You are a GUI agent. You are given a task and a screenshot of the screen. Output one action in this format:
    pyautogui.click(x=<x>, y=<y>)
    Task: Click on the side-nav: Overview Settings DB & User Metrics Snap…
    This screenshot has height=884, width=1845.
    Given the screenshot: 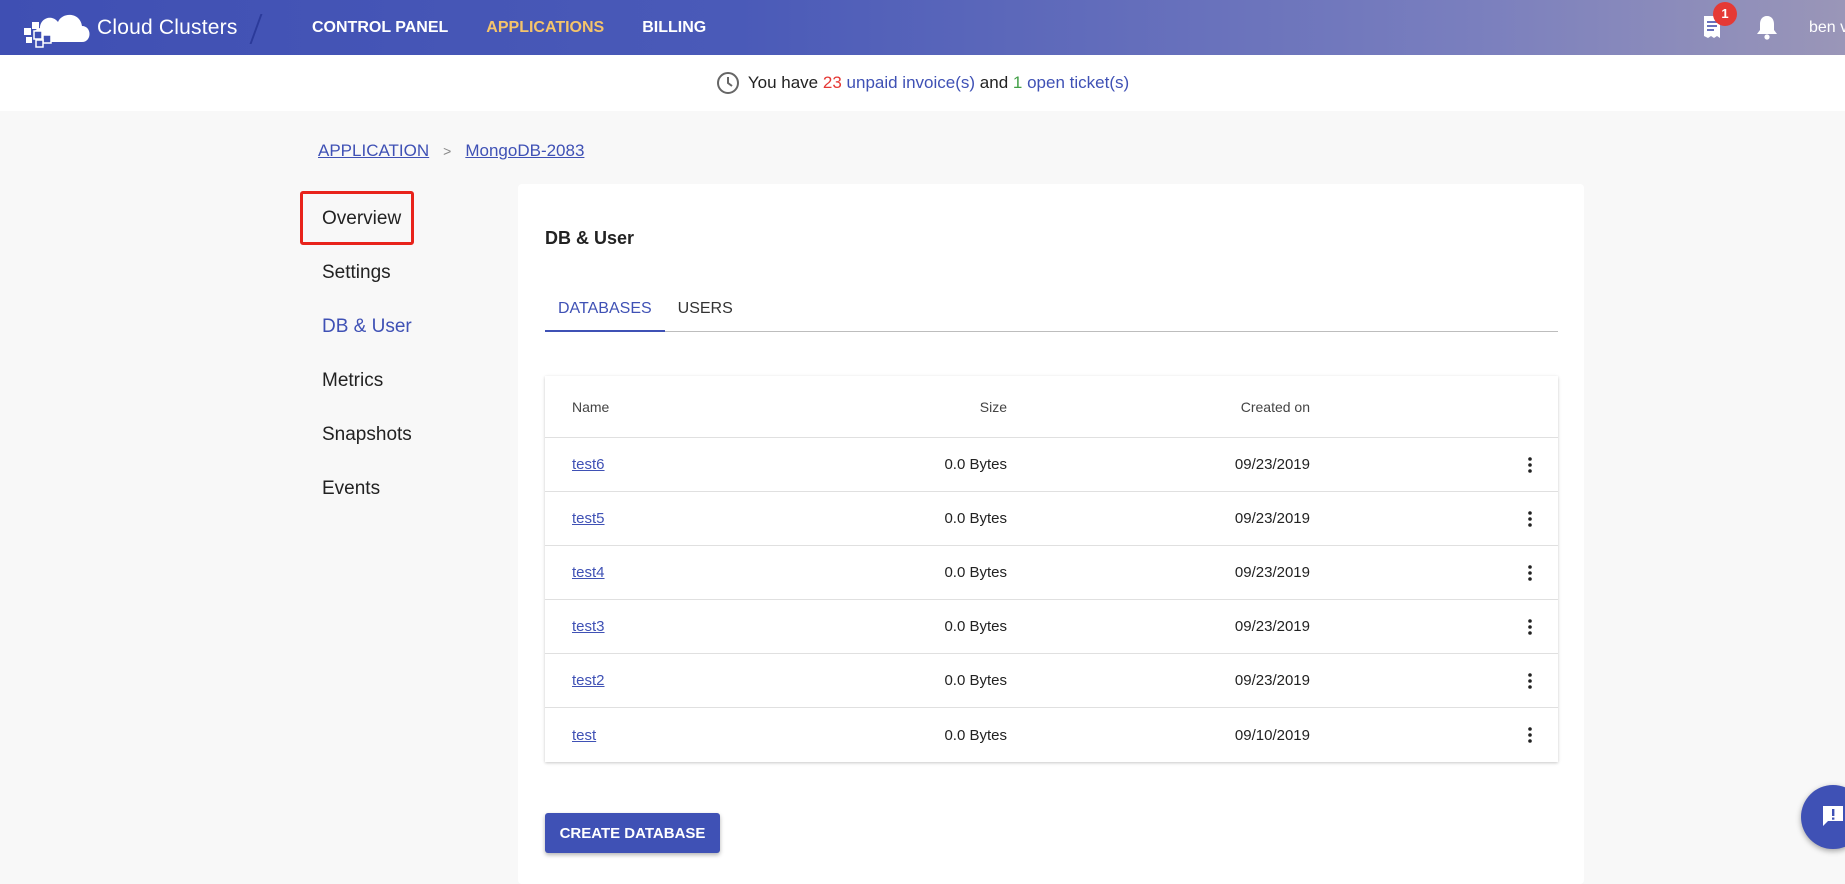 What is the action you would take?
    pyautogui.click(x=400, y=354)
    